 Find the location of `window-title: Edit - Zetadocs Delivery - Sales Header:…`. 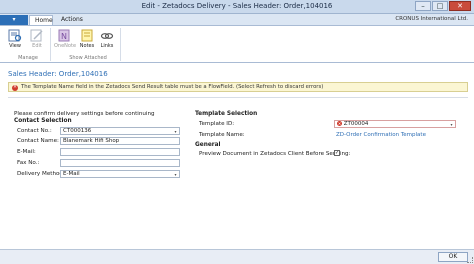

window-title: Edit - Zetadocs Delivery - Sales Header:… is located at coordinates (237, 6).